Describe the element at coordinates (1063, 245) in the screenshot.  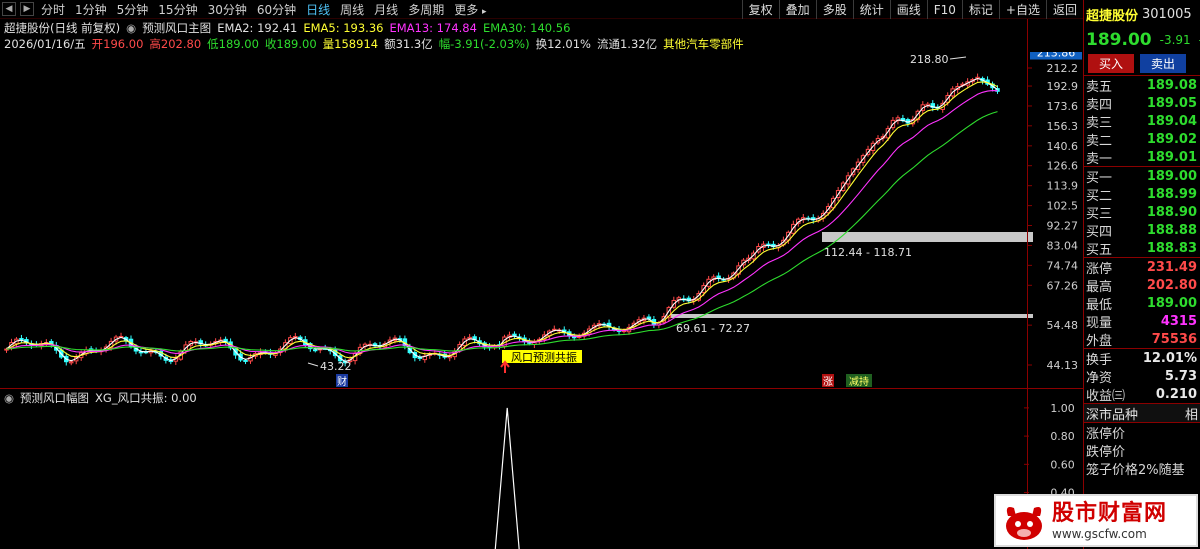
I see `axis-label: 83.04` at that location.